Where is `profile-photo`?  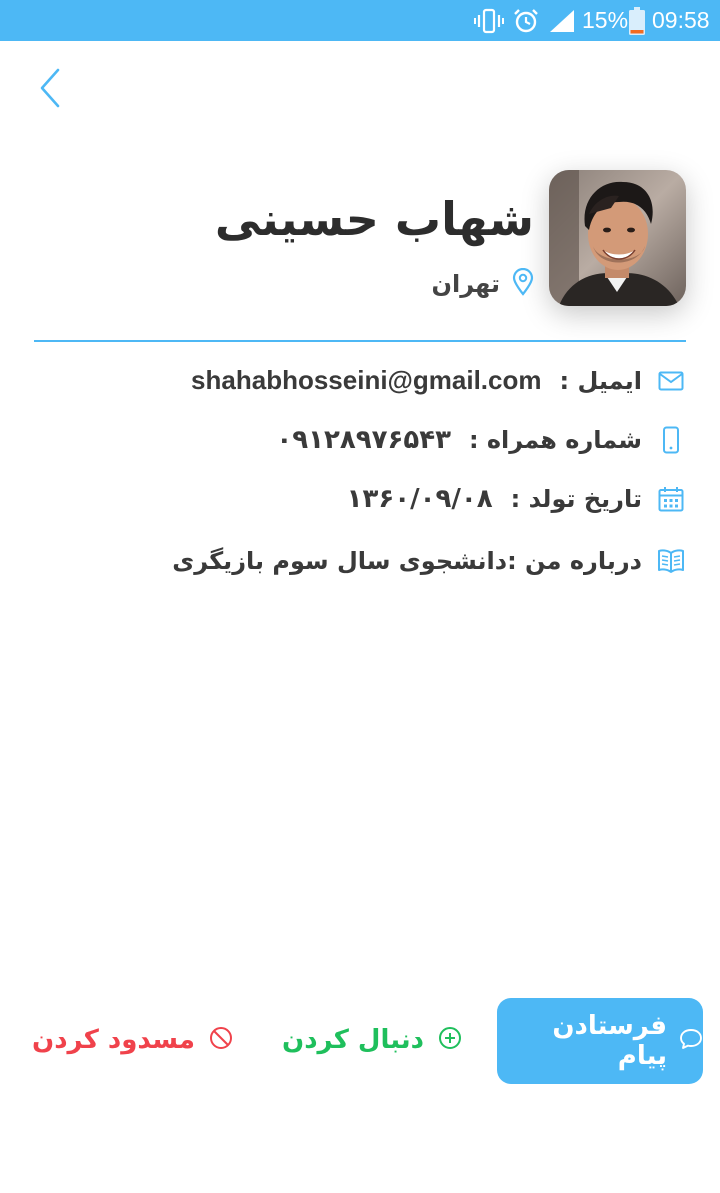
profile-photo is located at coordinates (617, 238).